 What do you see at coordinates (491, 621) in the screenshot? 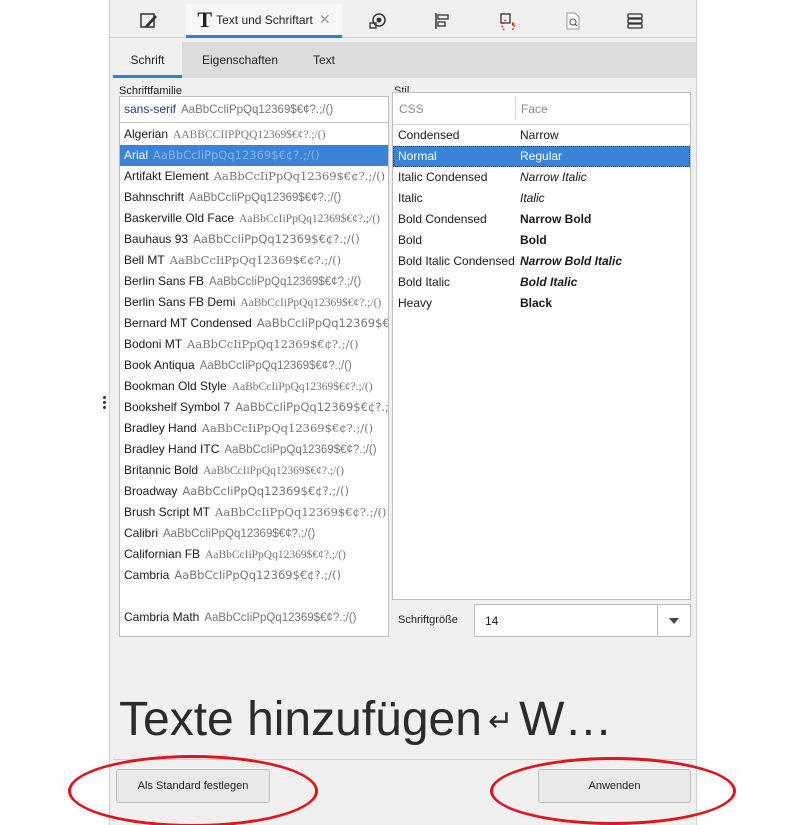
I see `font-size-value: 14` at bounding box center [491, 621].